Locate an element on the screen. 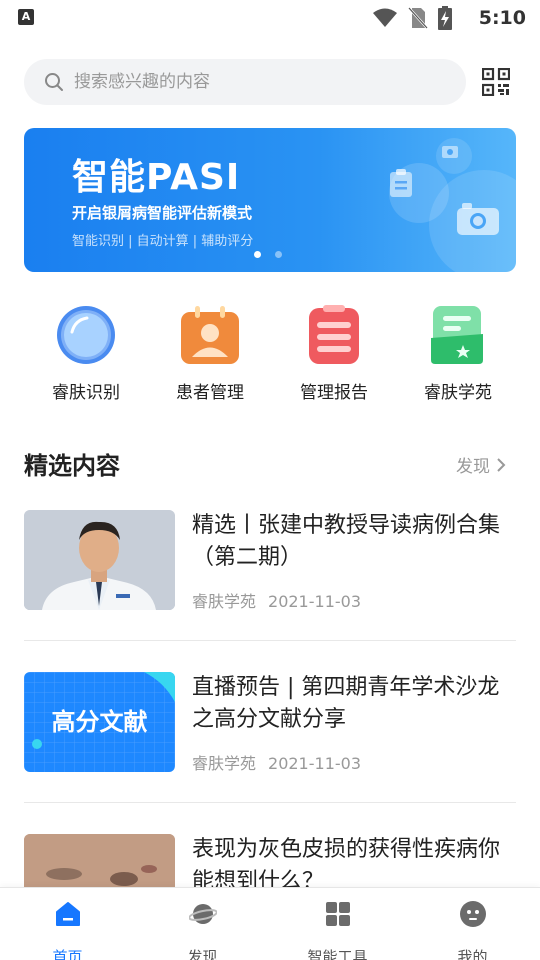 The height and width of the screenshot is (960, 540). banner-tags: 智能识别 | 自动计算 | 辅助评分 is located at coordinates (163, 241).